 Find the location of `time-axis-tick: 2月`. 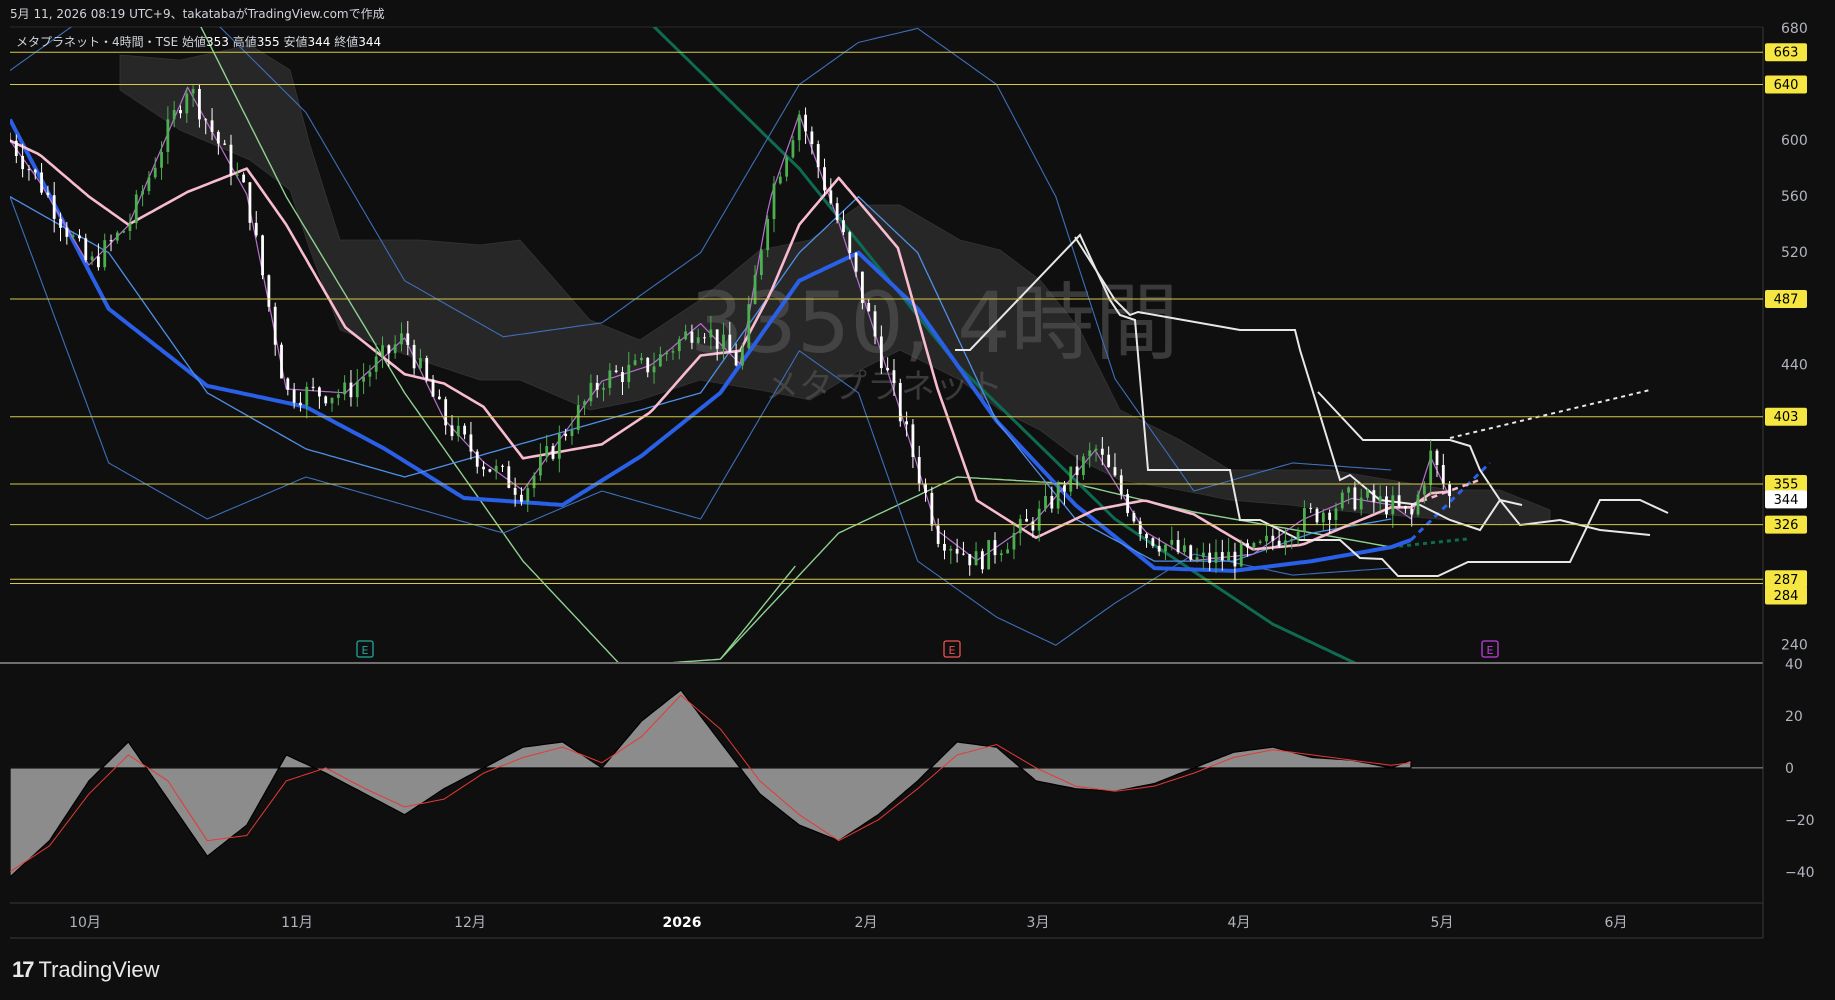

time-axis-tick: 2月 is located at coordinates (866, 923).